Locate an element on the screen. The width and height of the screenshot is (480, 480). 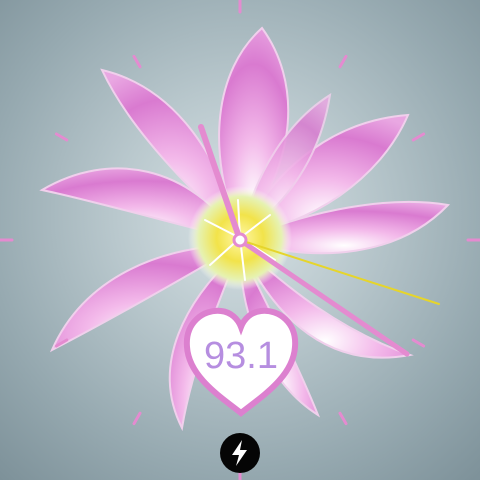
charge-button is located at coordinates (240, 453).